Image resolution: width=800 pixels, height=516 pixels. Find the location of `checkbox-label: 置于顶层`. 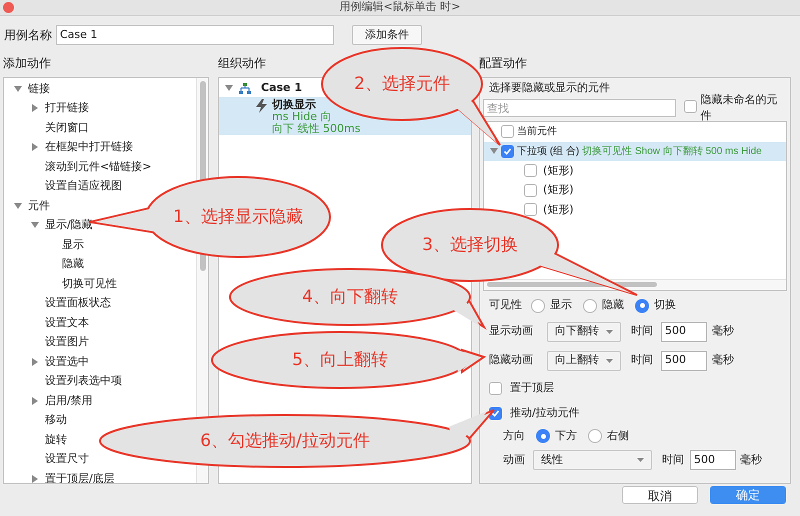

checkbox-label: 置于顶层 is located at coordinates (532, 388).